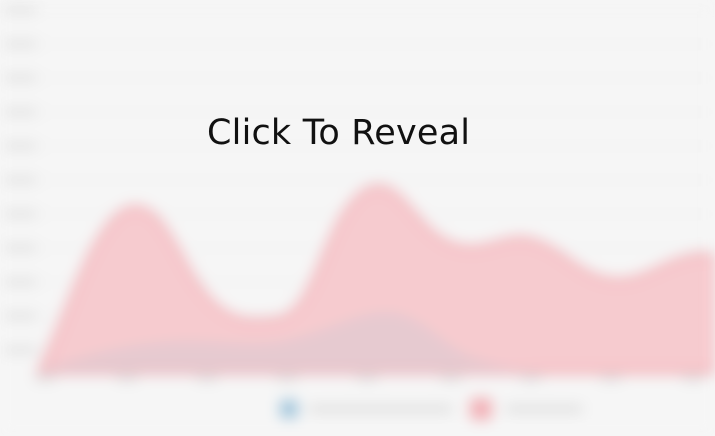 This screenshot has width=715, height=436. I want to click on blue-legend-swatch, so click(289, 409).